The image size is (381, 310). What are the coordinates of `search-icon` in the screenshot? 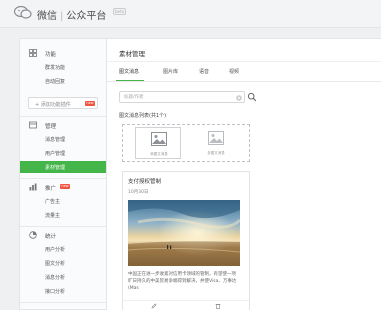 It's located at (252, 97).